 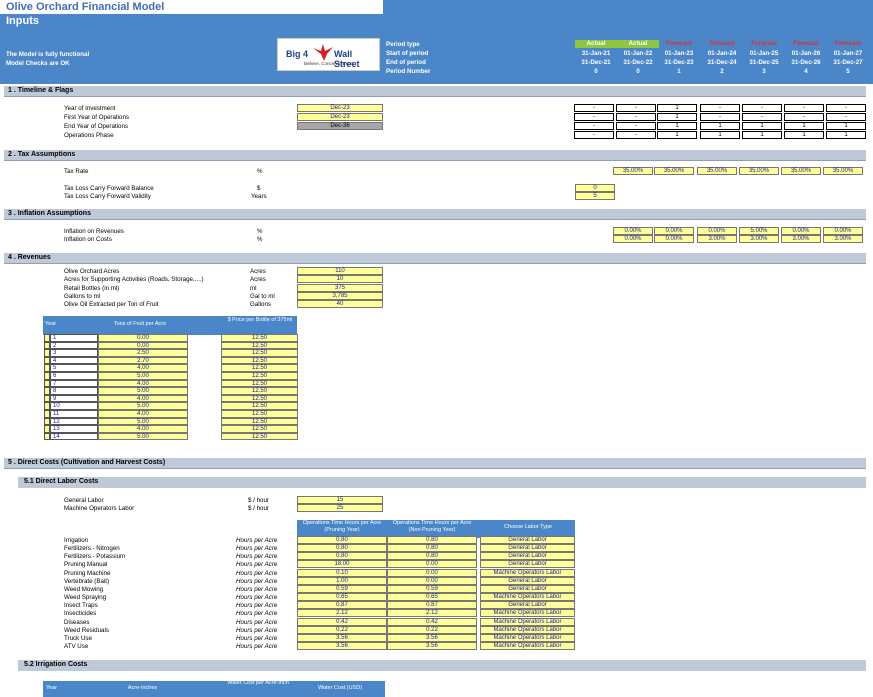 What do you see at coordinates (432, 613) in the screenshot?
I see `nonpruning-hours-input: 2.12` at bounding box center [432, 613].